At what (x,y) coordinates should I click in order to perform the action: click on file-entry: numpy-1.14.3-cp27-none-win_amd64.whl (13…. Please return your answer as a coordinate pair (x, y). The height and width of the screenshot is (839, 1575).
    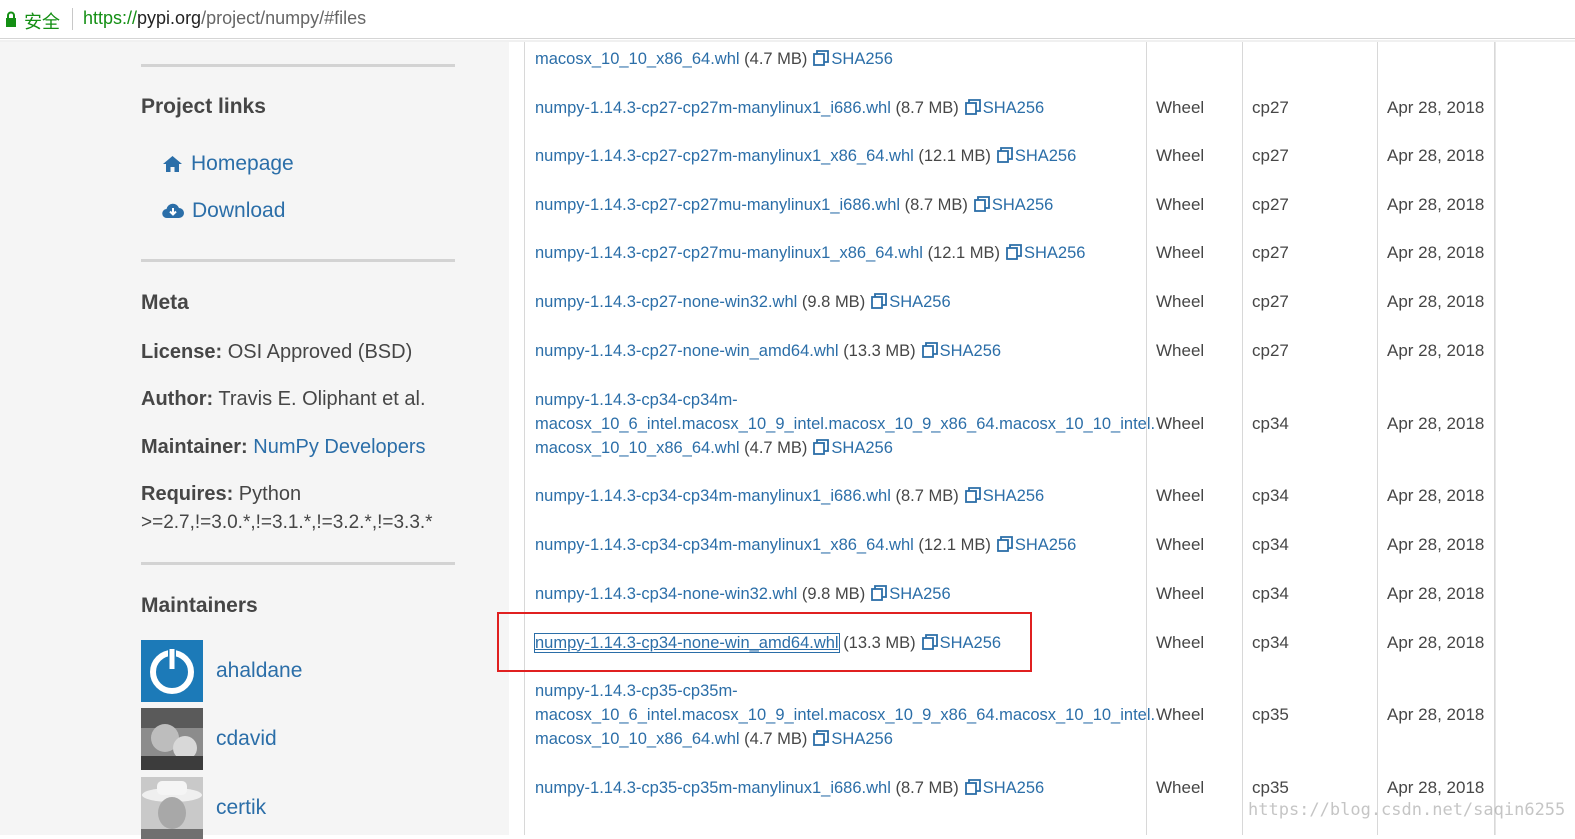
    Looking at the image, I should click on (768, 351).